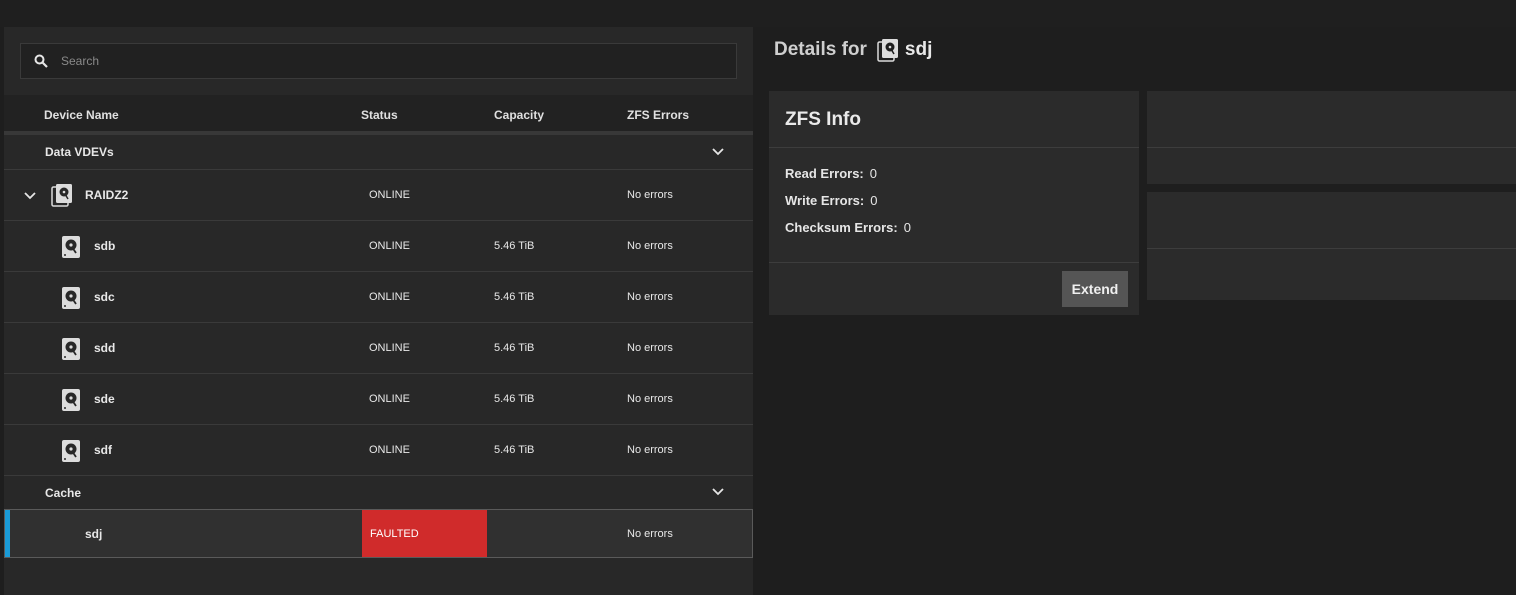 This screenshot has width=1516, height=595. I want to click on column-capacity: Capacity, so click(519, 115).